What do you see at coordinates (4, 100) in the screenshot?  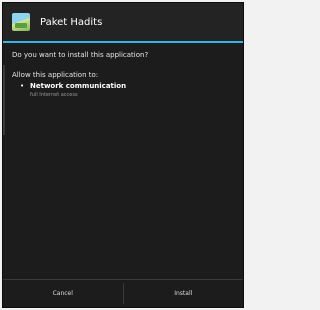 I see `edge-highlight` at bounding box center [4, 100].